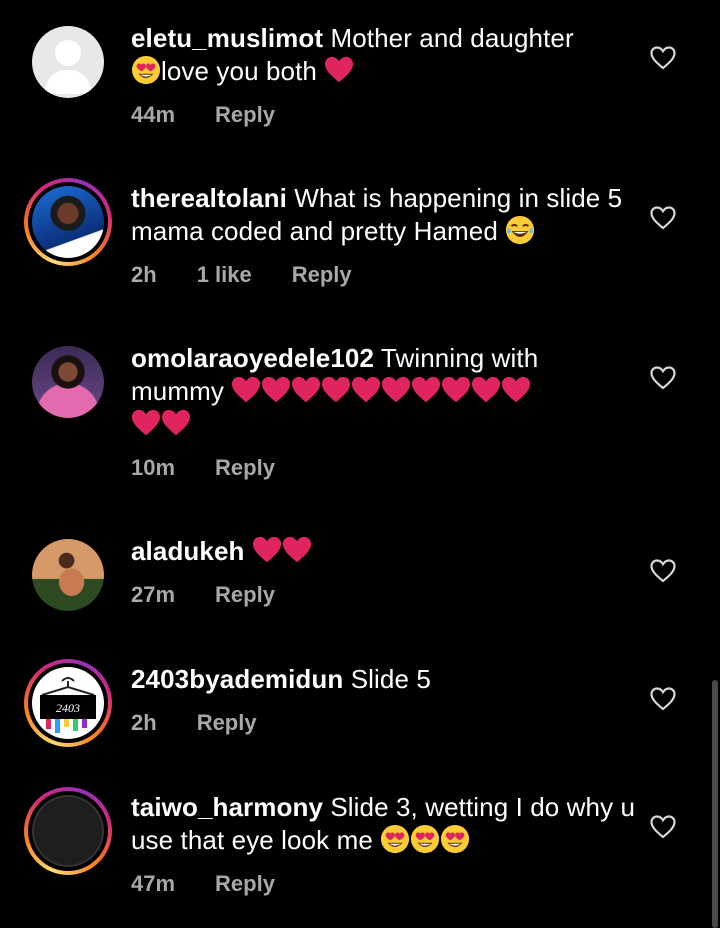  Describe the element at coordinates (715, 804) in the screenshot. I see `scrollbar` at that location.